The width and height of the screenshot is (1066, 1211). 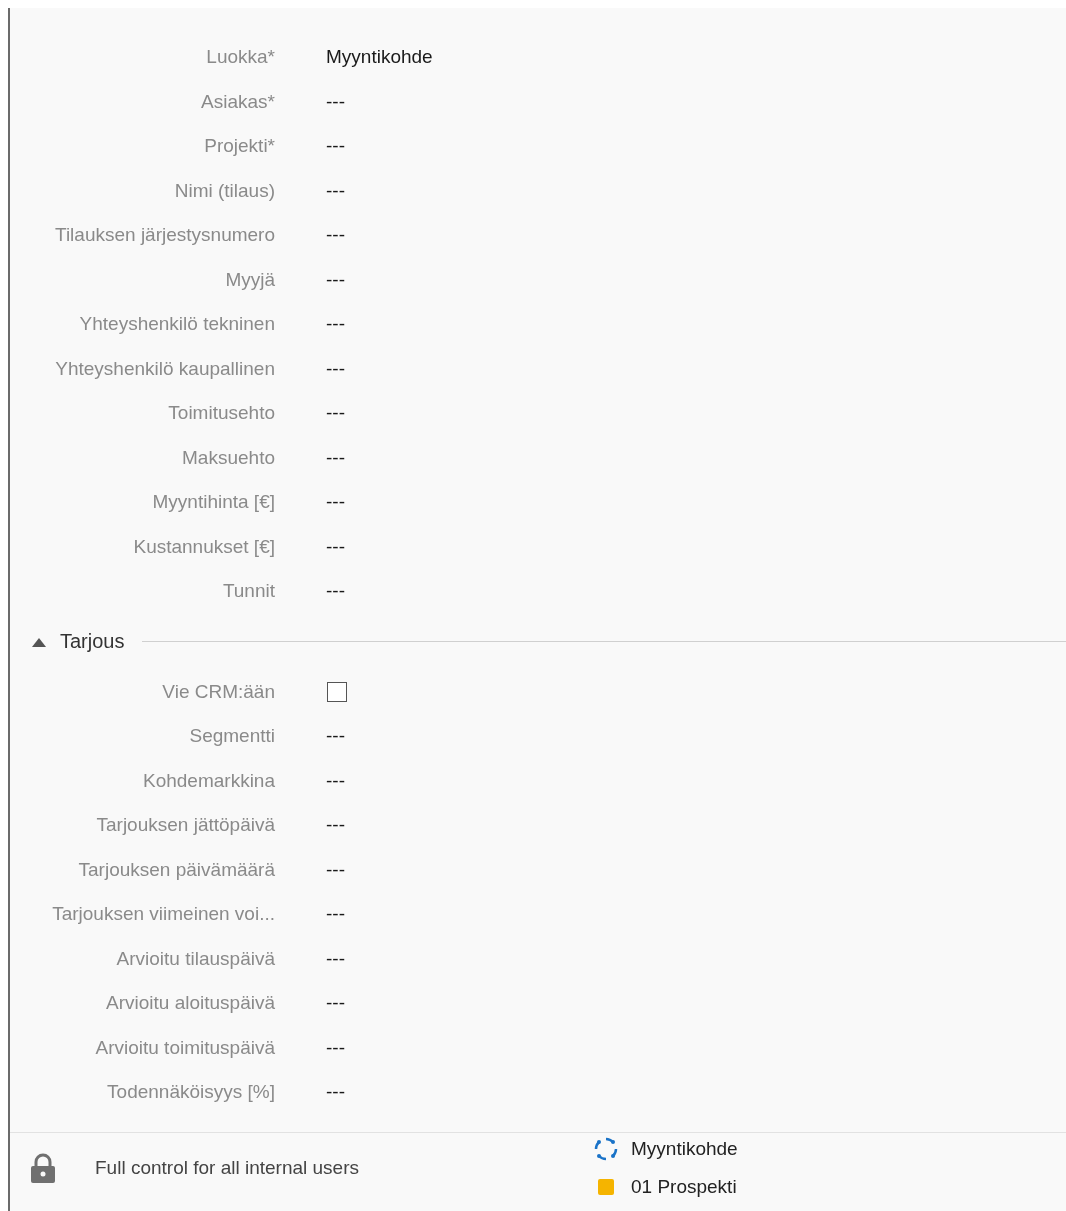 What do you see at coordinates (208, 780) in the screenshot?
I see `field-label: Kohdemarkkina` at bounding box center [208, 780].